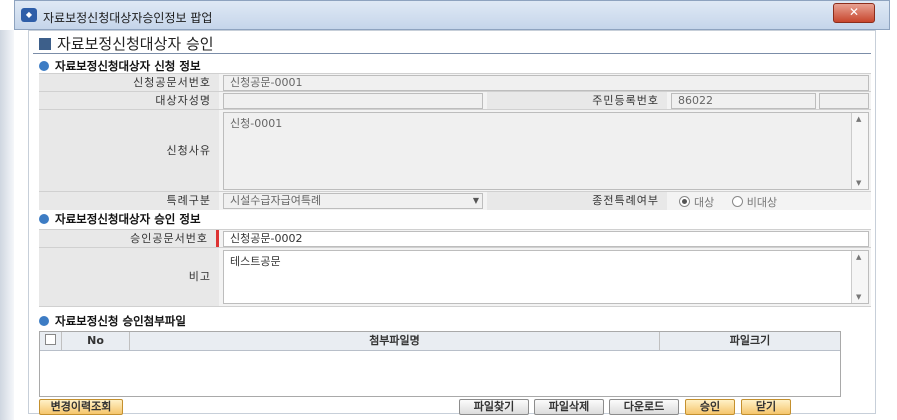  What do you see at coordinates (256, 123) in the screenshot?
I see `reason-text: 신청-0001` at bounding box center [256, 123].